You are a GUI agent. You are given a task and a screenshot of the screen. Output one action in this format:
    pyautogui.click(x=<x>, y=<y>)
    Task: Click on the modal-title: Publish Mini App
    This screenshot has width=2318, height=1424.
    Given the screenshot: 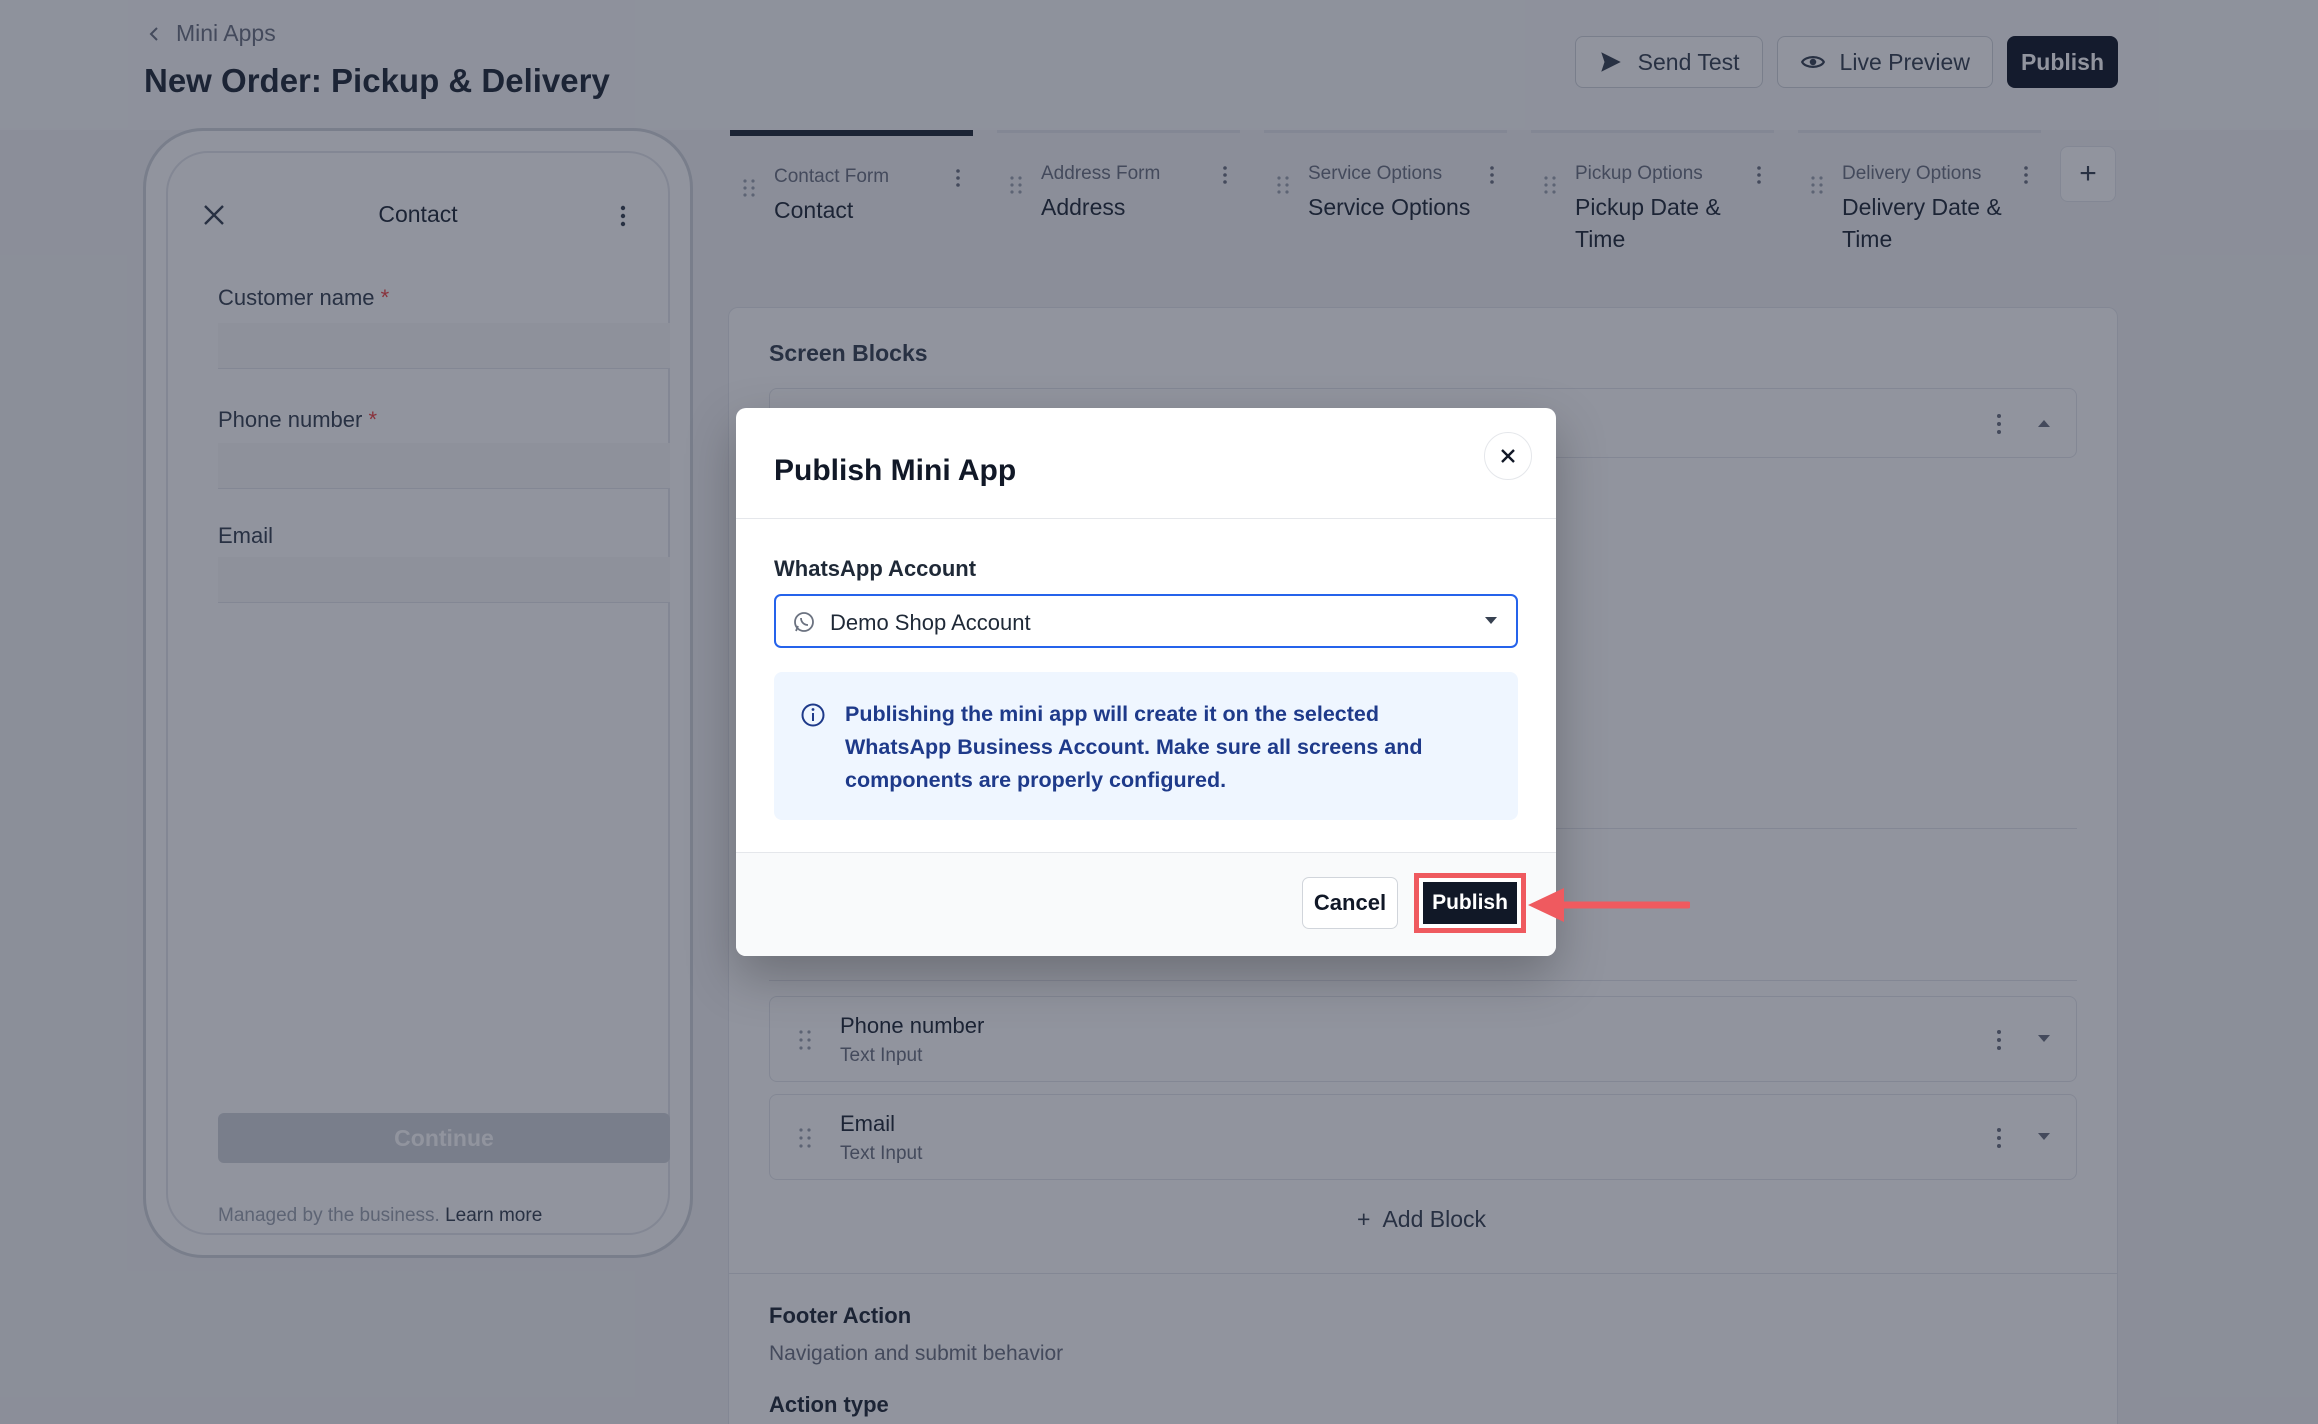 What is the action you would take?
    pyautogui.click(x=895, y=470)
    